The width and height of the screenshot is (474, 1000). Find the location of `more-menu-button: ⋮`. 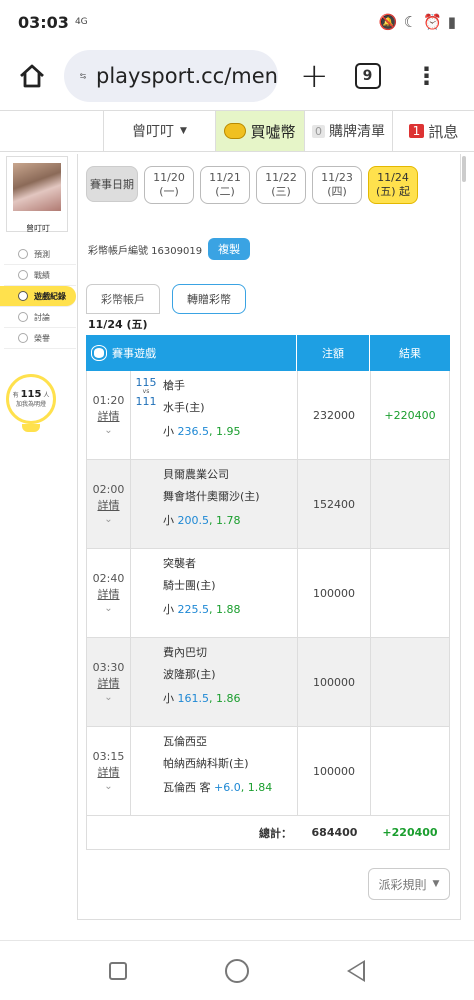

more-menu-button: ⋮ is located at coordinates (427, 76).